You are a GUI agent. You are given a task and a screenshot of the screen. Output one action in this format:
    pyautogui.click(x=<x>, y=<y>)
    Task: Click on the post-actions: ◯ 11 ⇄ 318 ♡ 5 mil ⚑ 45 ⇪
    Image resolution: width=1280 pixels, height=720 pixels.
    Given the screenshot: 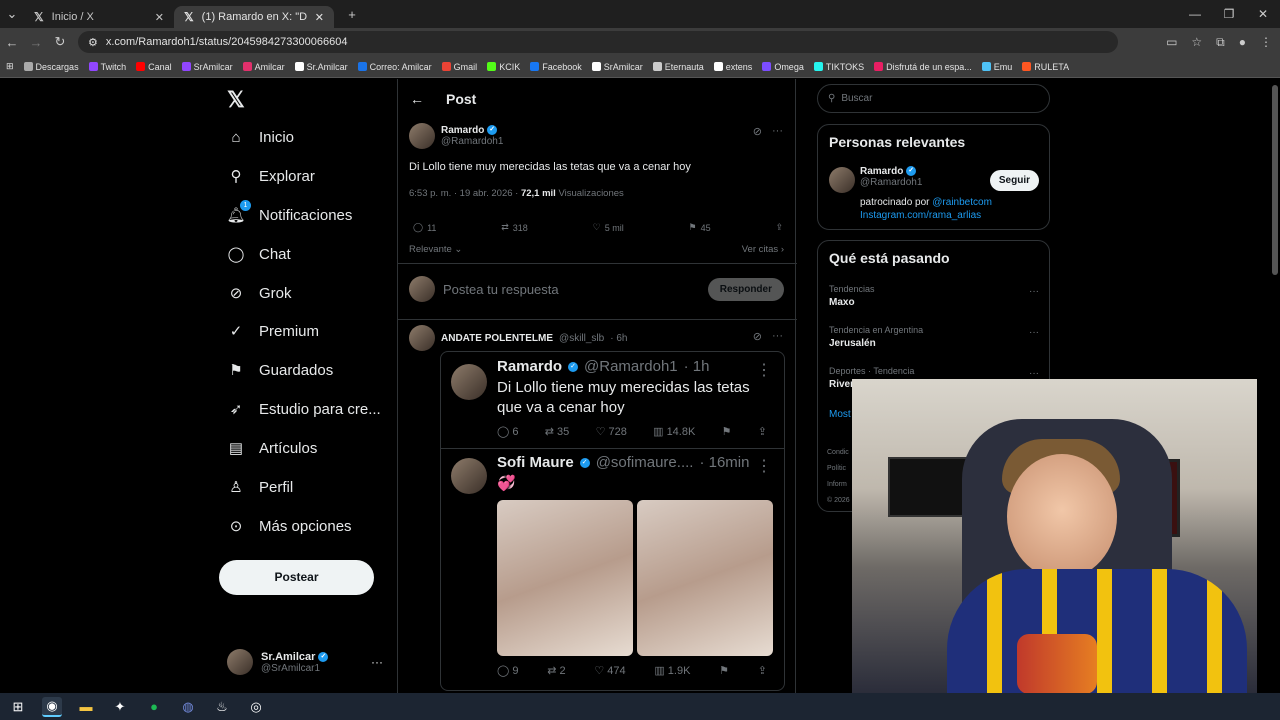 What is the action you would take?
    pyautogui.click(x=598, y=227)
    